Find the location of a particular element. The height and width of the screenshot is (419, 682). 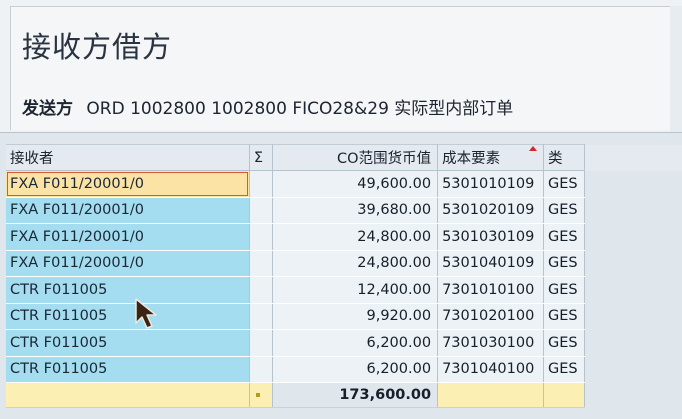

table-row: CTR F011005 12,400.00 7301010100 GES is located at coordinates (344, 290).